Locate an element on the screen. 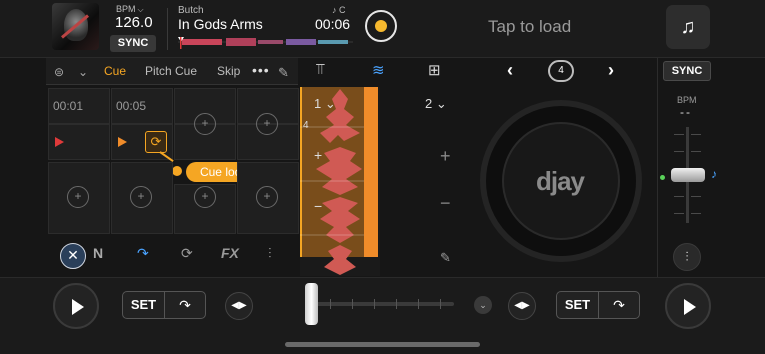 The width and height of the screenshot is (765, 354). cue-loop-button: ⟳ is located at coordinates (156, 142).